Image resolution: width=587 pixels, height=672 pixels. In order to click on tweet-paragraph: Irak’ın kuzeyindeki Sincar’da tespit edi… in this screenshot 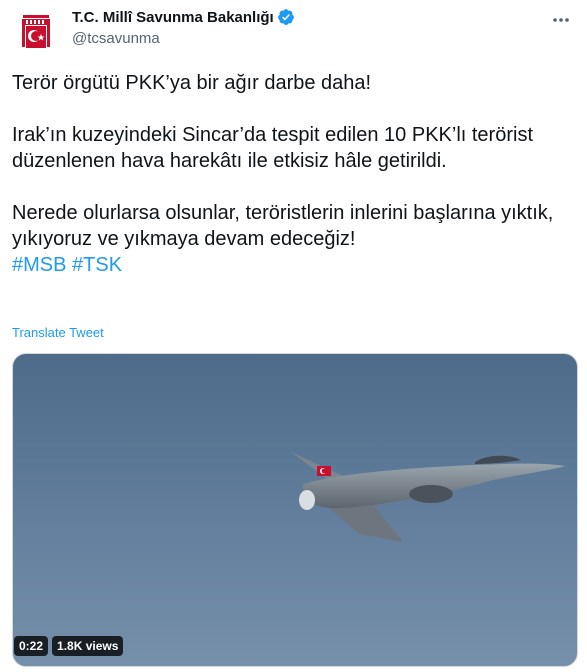, I will do `click(272, 148)`.